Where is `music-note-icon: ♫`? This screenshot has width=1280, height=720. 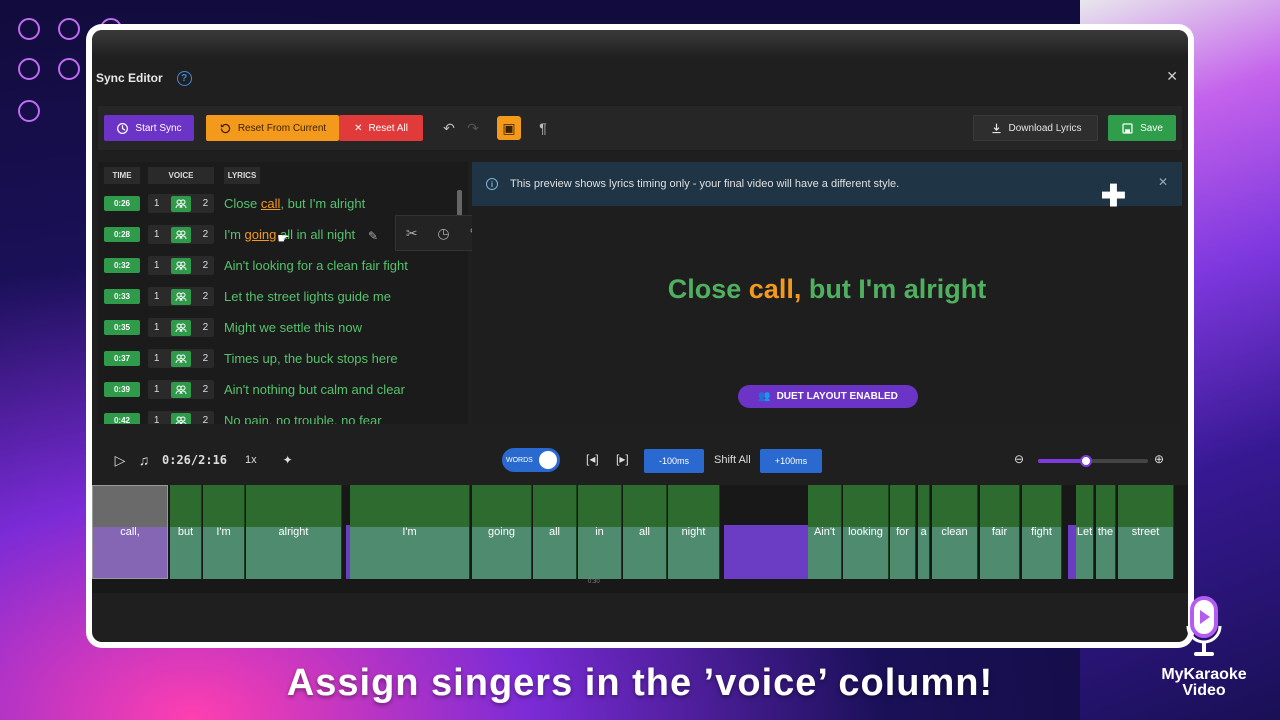 music-note-icon: ♫ is located at coordinates (144, 460).